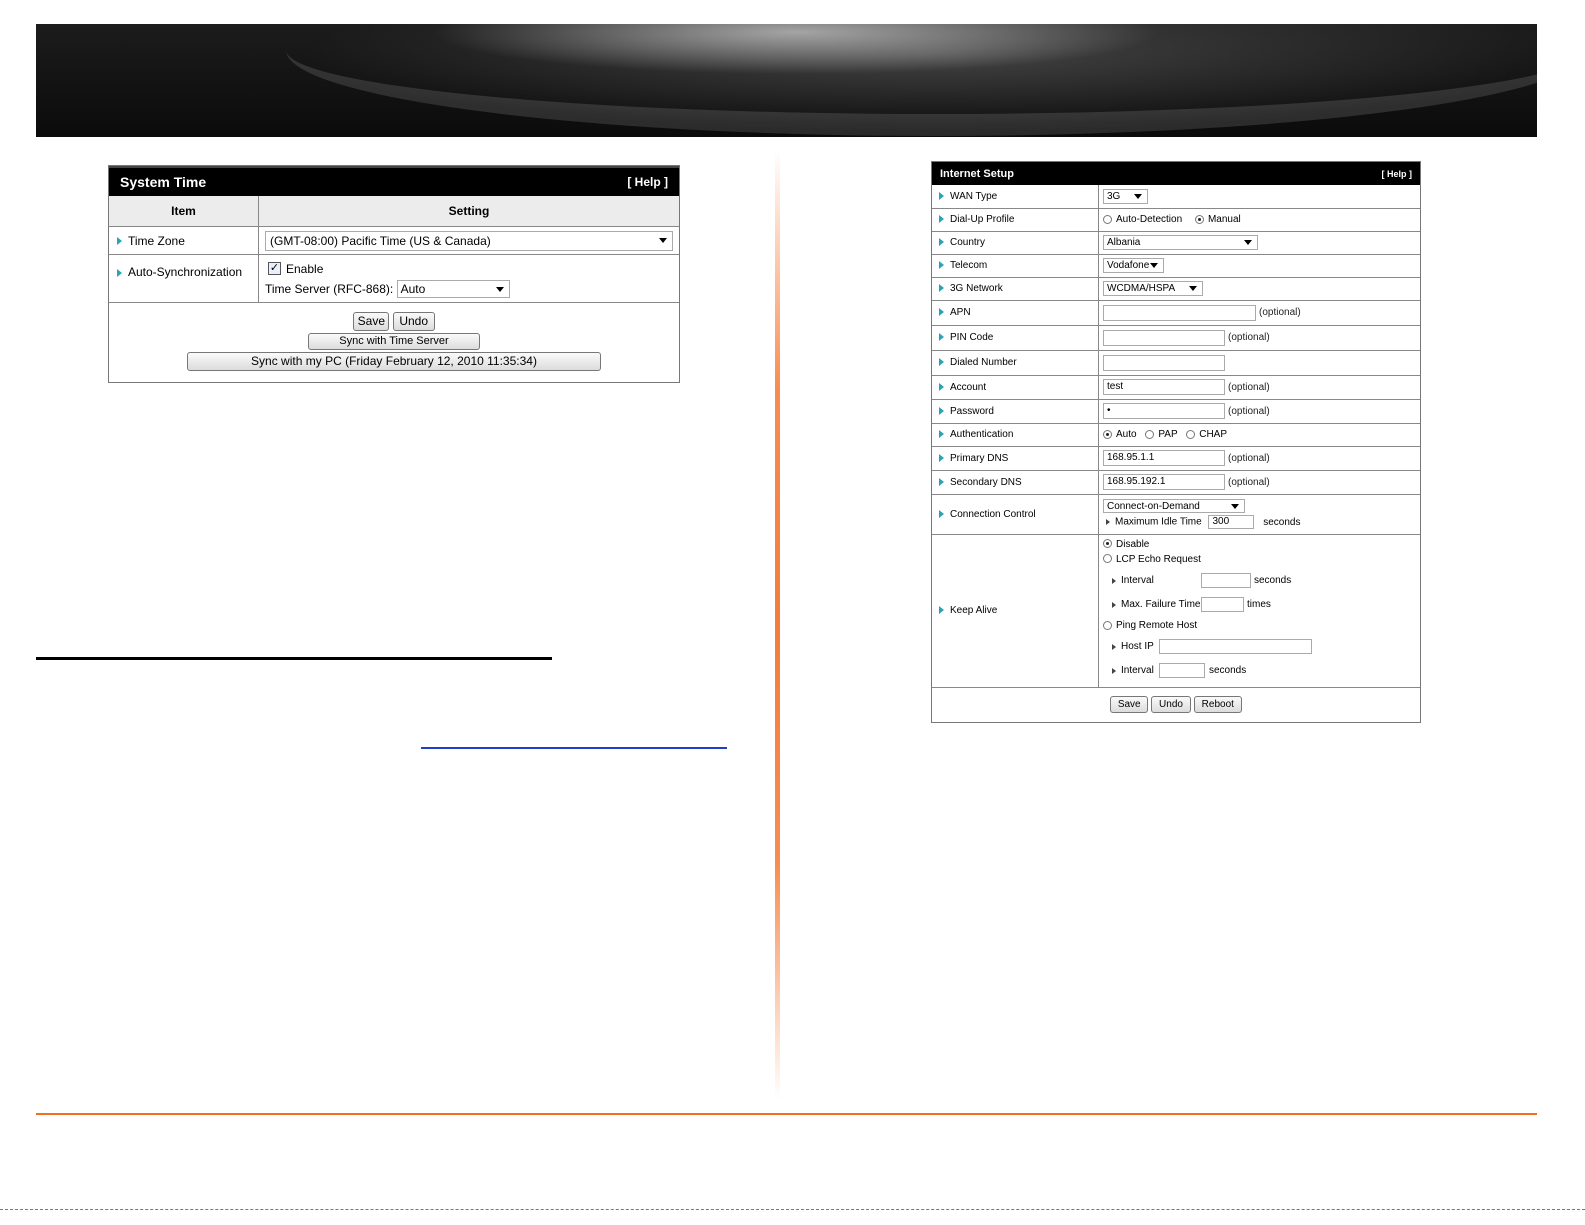 Image resolution: width=1585 pixels, height=1225 pixels. What do you see at coordinates (1015, 313) in the screenshot?
I see `apn-label: APN` at bounding box center [1015, 313].